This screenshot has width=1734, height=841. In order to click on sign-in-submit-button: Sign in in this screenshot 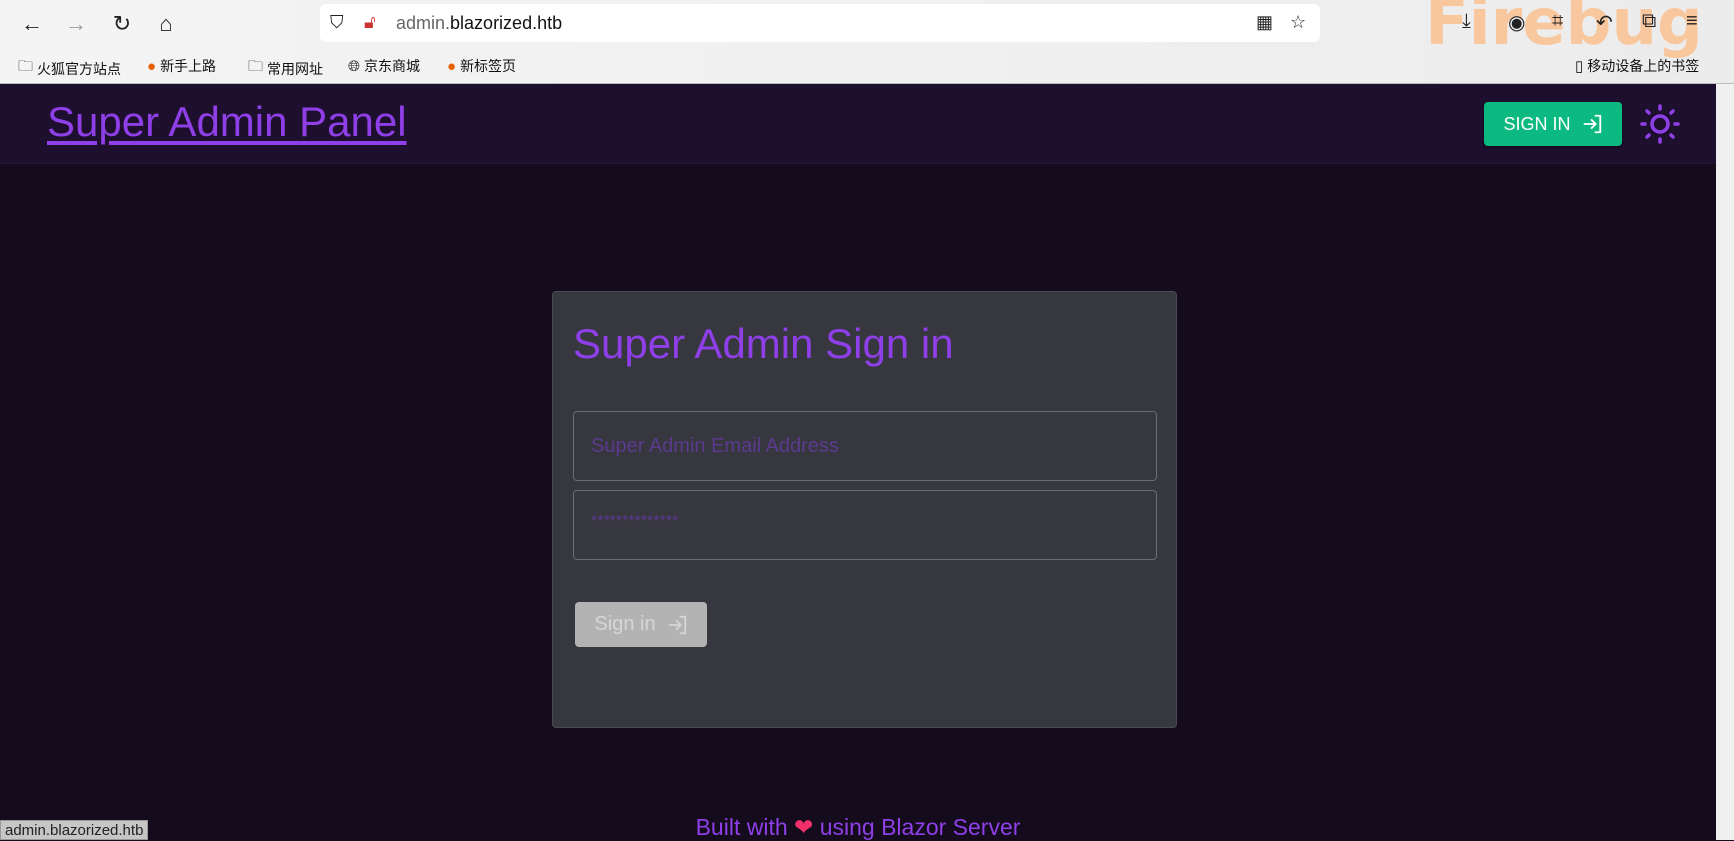, I will do `click(641, 624)`.